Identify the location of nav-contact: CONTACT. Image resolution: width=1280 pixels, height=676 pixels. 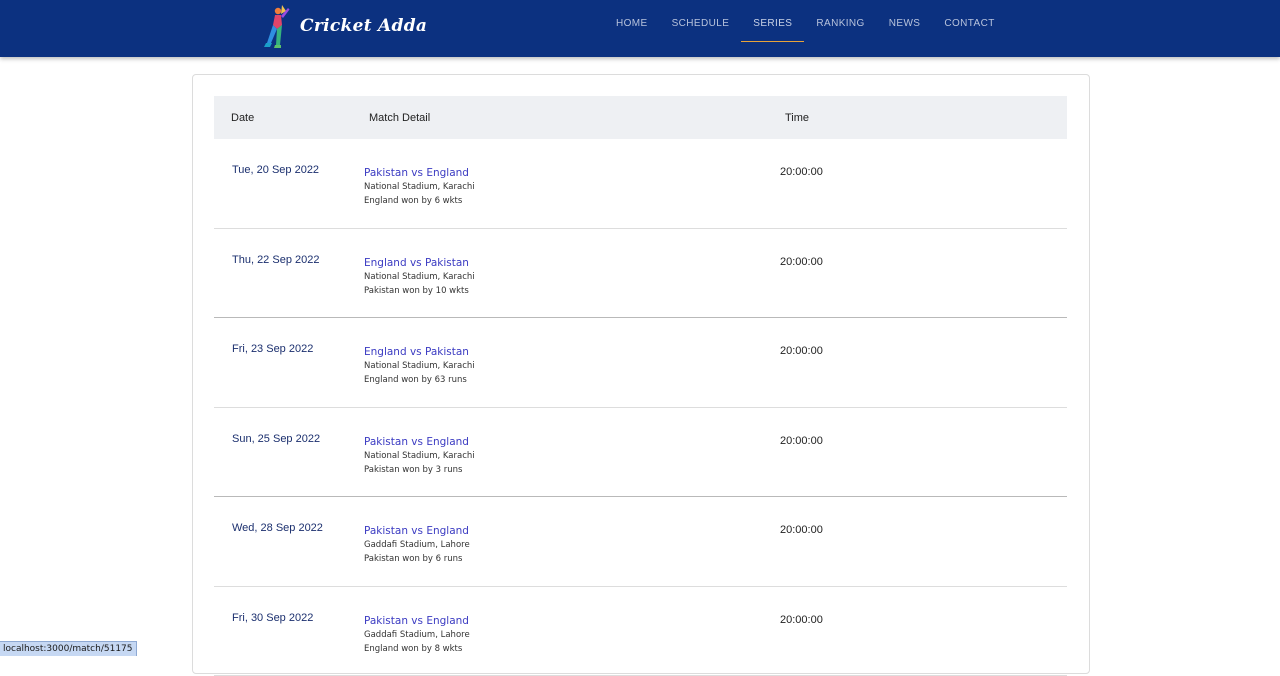
(969, 22).